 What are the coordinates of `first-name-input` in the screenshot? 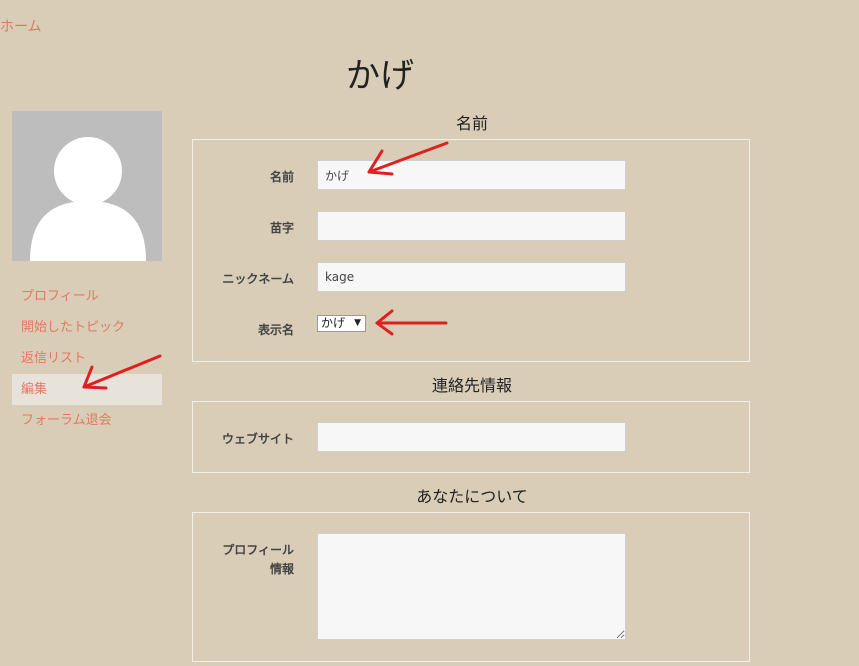 It's located at (471, 175).